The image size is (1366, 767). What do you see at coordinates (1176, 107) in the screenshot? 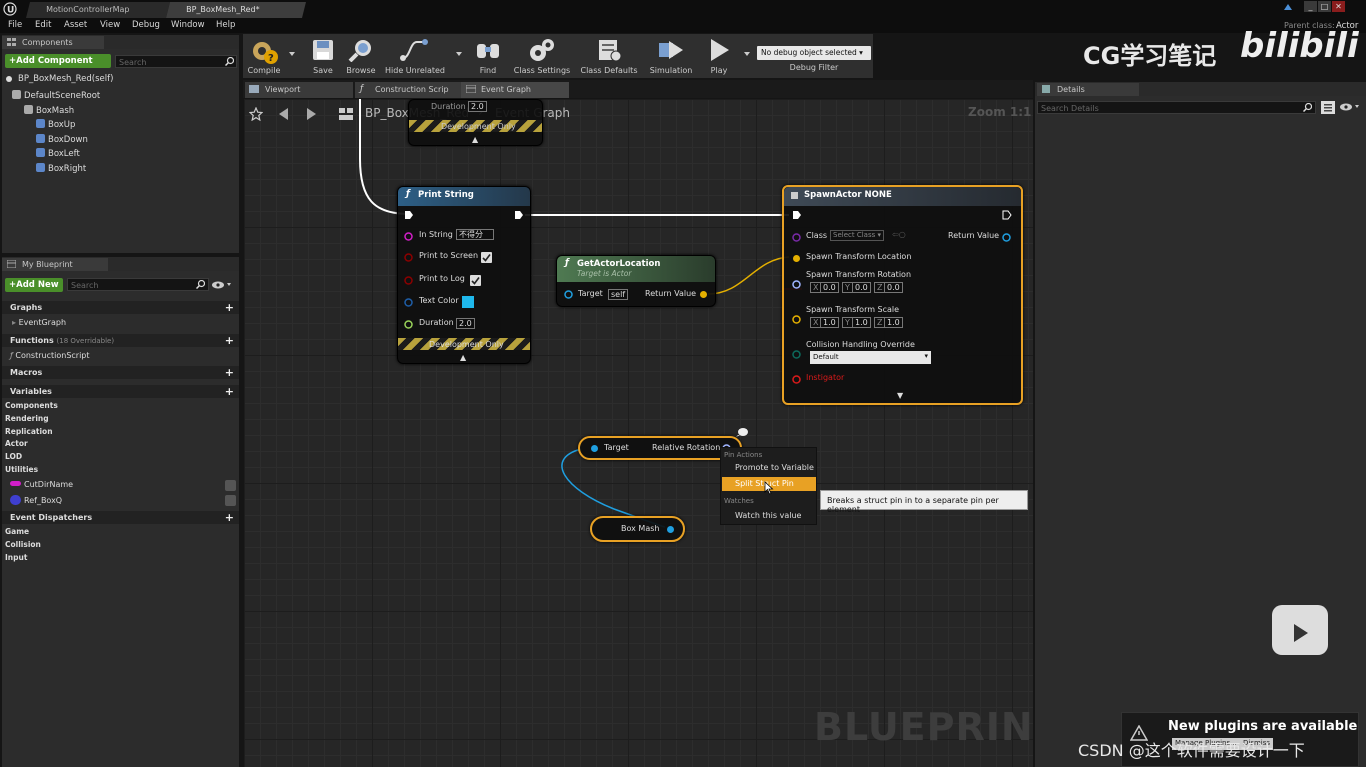
I see `details-search-input: Search Details` at bounding box center [1176, 107].